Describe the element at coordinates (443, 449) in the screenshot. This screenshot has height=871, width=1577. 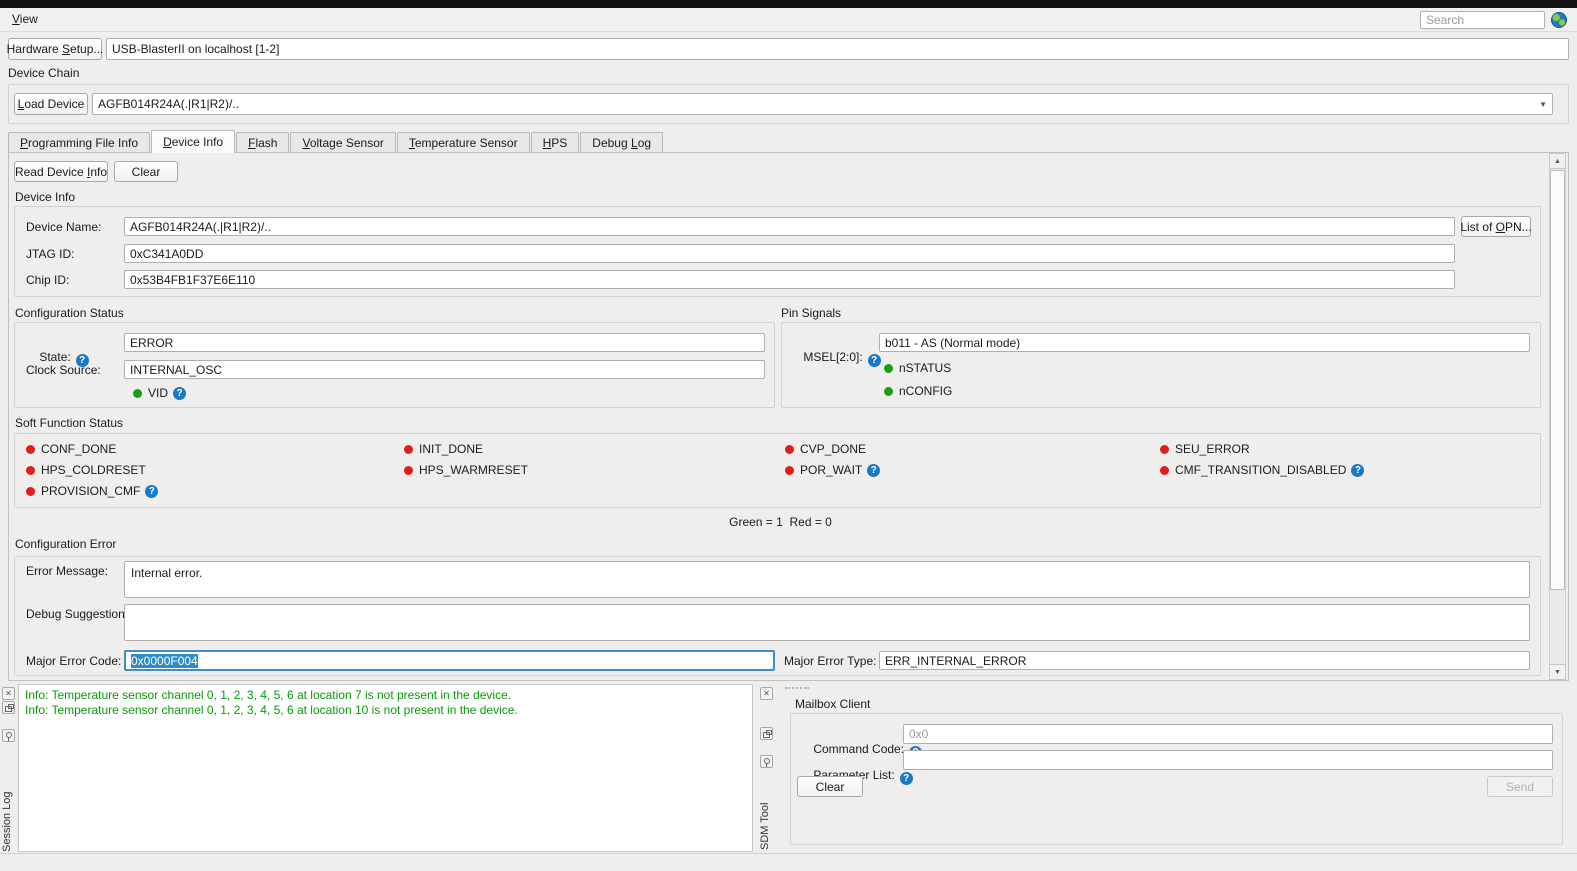
I see `status-init-done: INIT_DONE` at that location.